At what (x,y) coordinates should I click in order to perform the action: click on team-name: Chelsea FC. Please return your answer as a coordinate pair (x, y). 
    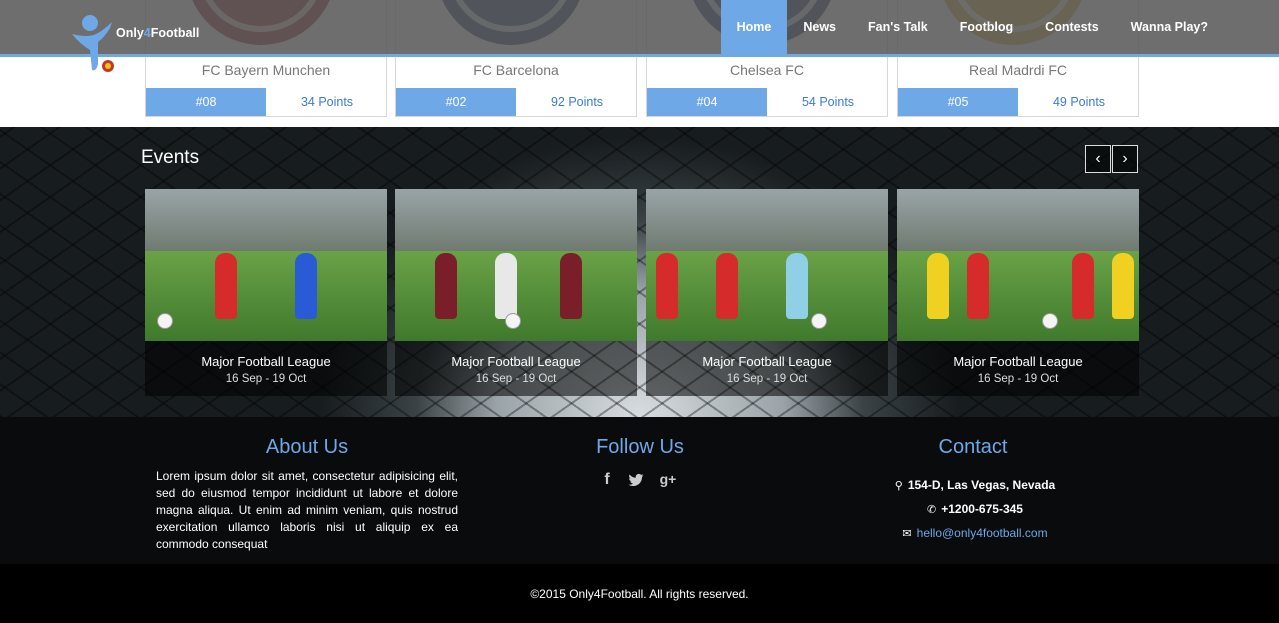
    Looking at the image, I should click on (767, 70).